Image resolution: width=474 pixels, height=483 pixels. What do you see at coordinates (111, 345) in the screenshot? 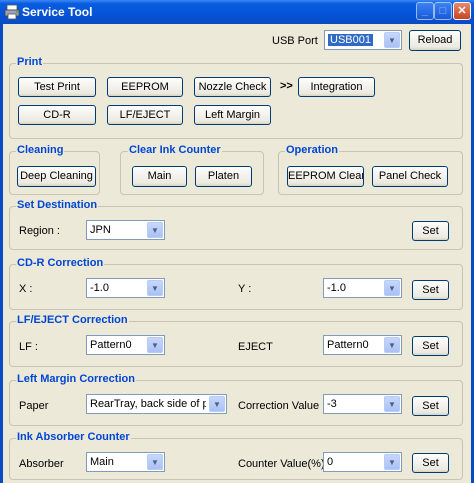
I see `lf-value: Pattern0` at bounding box center [111, 345].